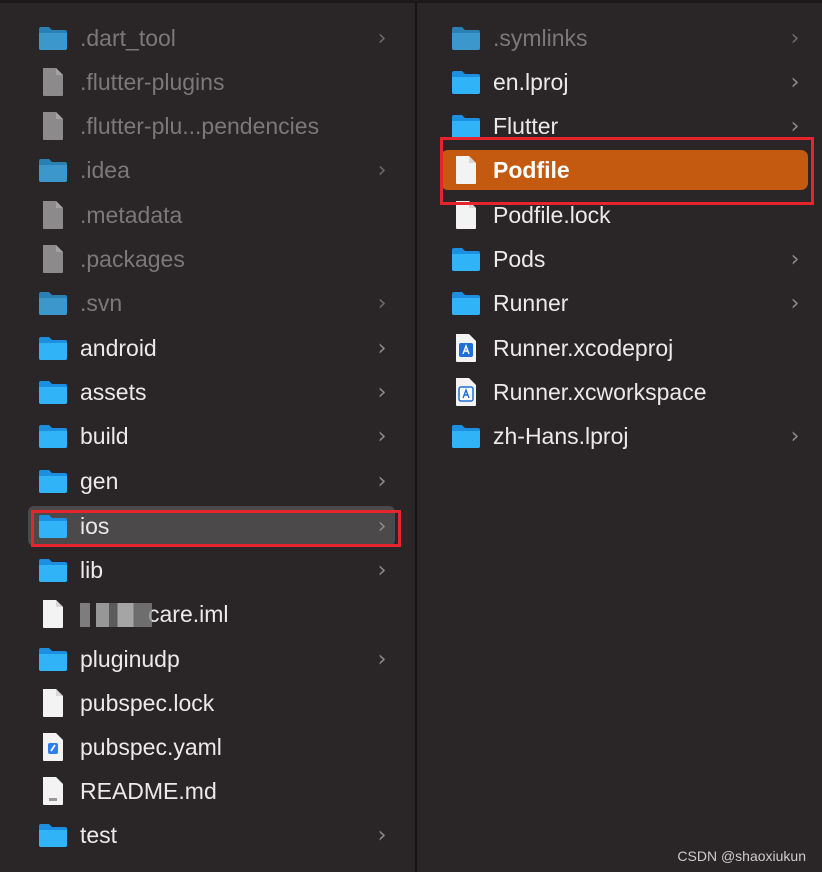  Describe the element at coordinates (526, 125) in the screenshot. I see `item-label: Flutter` at that location.